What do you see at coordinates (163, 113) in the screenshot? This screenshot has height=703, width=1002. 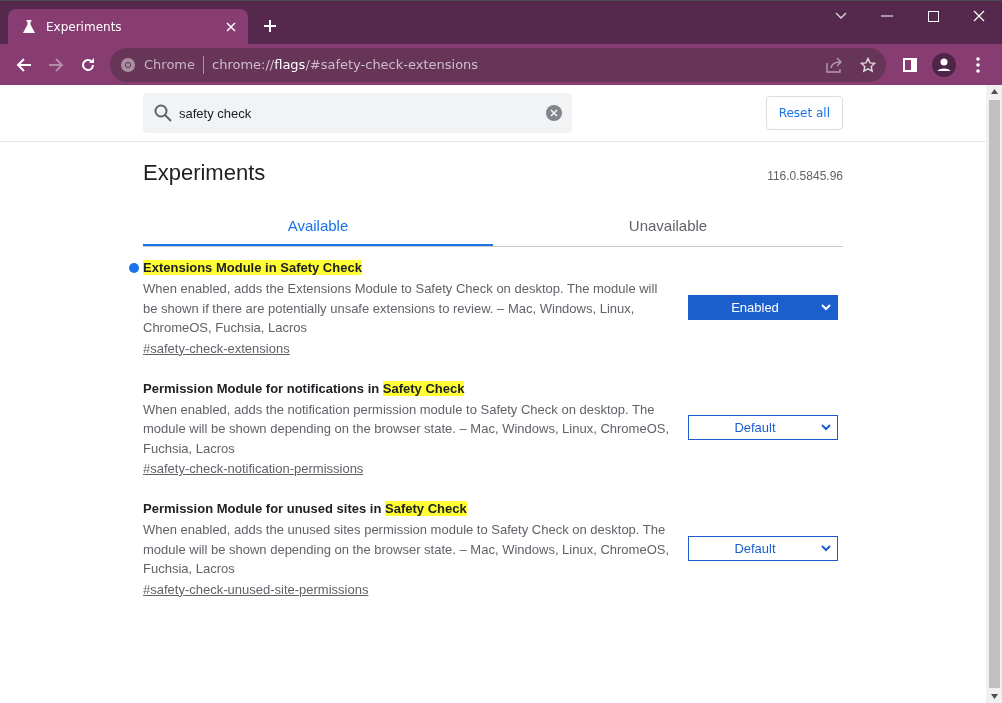 I see `search-icon` at bounding box center [163, 113].